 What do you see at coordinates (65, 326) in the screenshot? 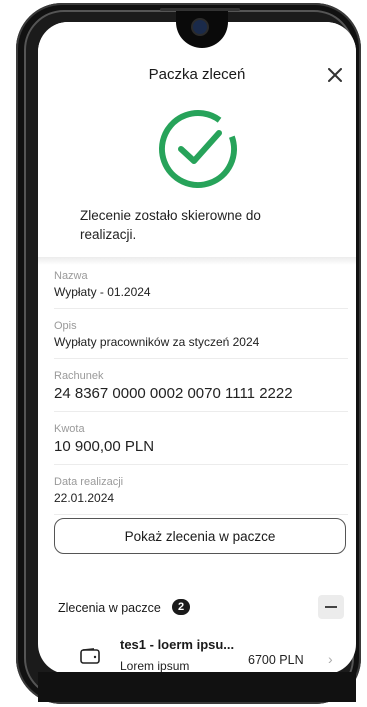
I see `field-label: Opis` at bounding box center [65, 326].